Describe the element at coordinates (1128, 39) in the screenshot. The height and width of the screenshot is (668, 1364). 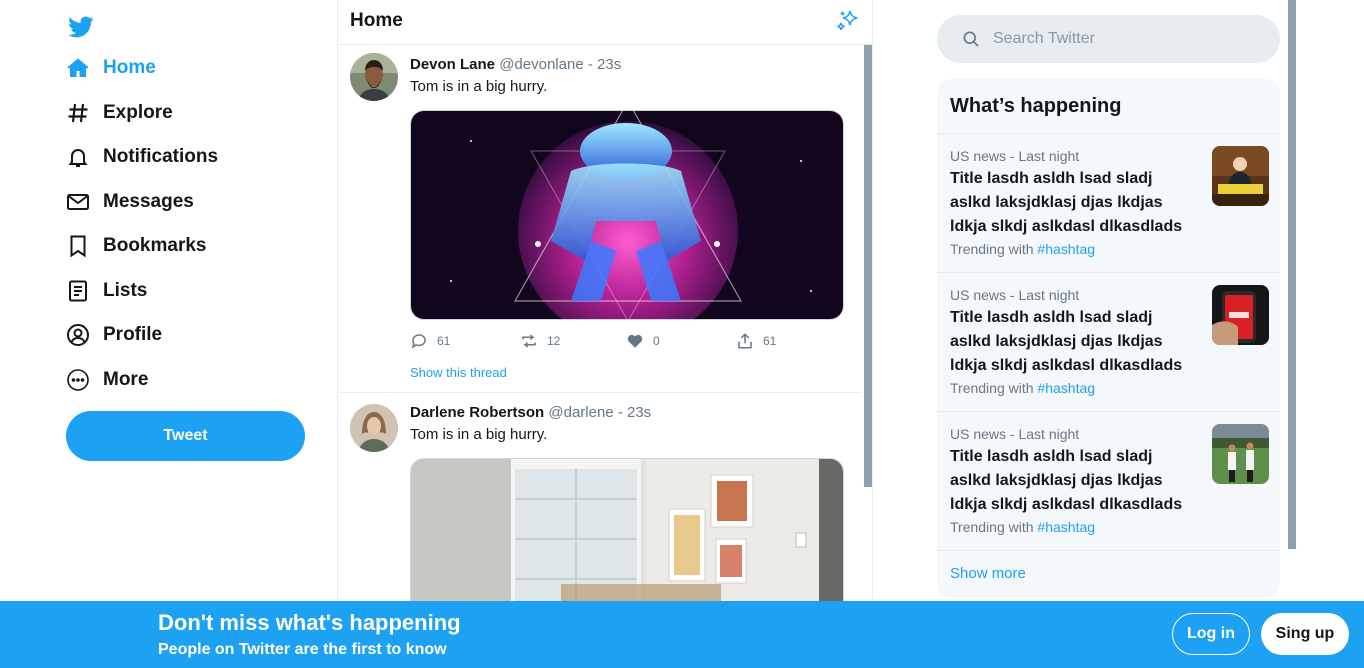
I see `search-input` at that location.